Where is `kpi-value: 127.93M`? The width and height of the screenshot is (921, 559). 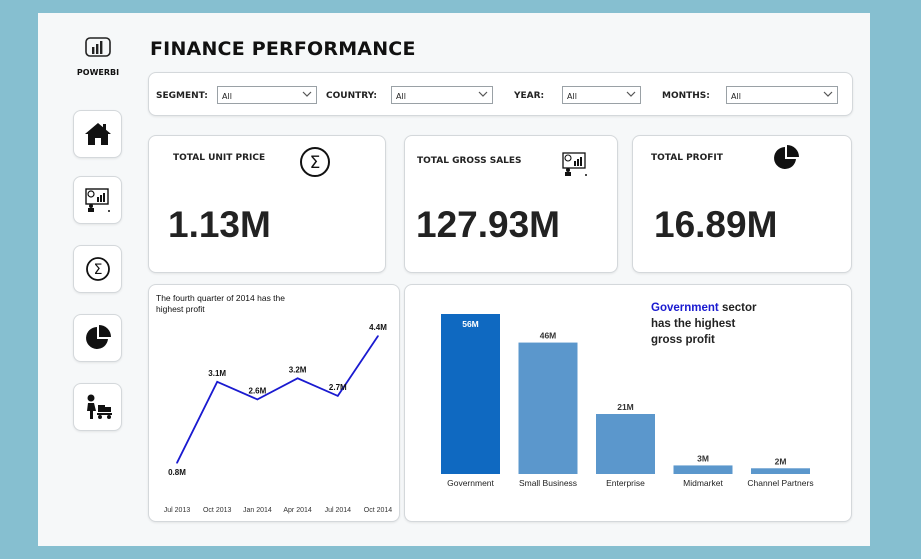 kpi-value: 127.93M is located at coordinates (488, 224).